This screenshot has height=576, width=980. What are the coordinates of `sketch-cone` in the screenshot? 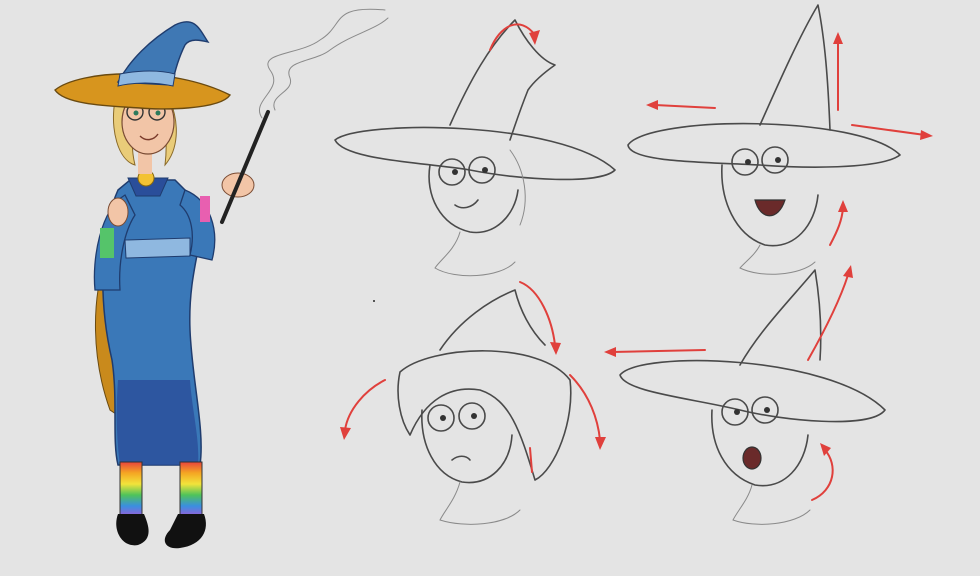 It's located at (780, 317).